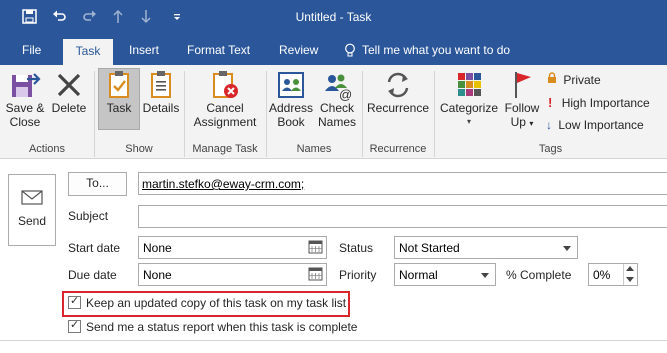 This screenshot has width=667, height=353. I want to click on due-date-value: None, so click(157, 275).